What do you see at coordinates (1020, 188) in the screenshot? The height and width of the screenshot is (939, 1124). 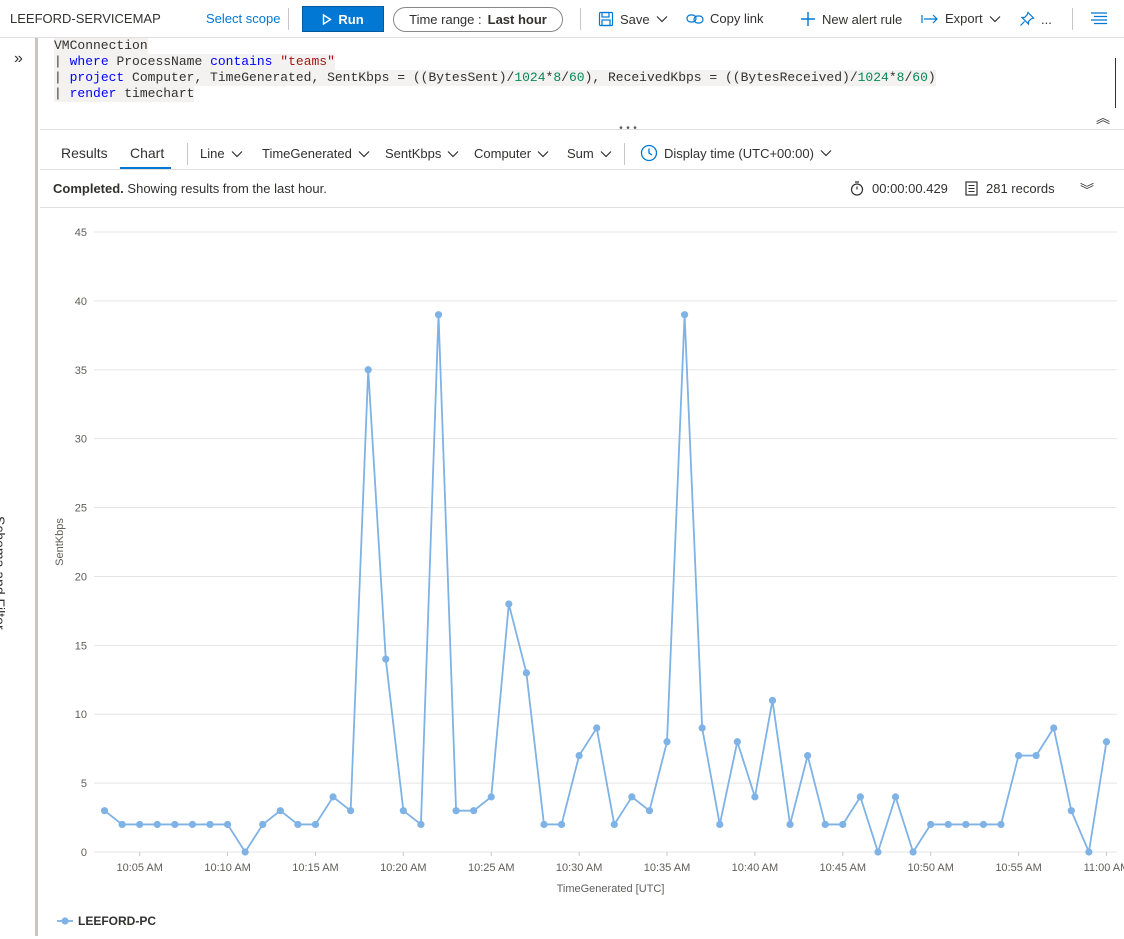 I see `records-value: 281 records` at bounding box center [1020, 188].